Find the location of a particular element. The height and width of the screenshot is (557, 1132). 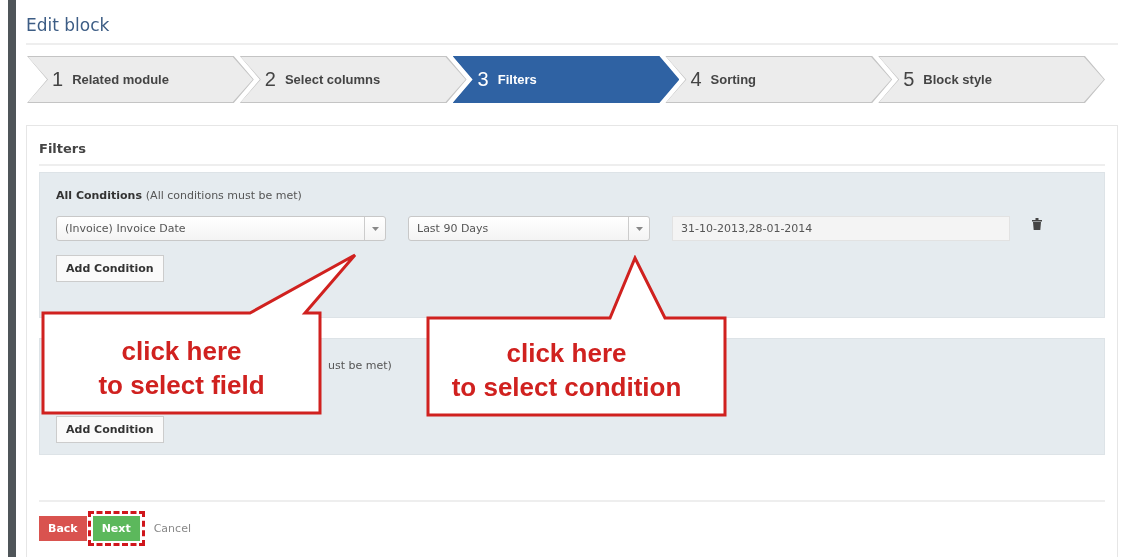

condition-select: Last 90 Days is located at coordinates (529, 228).